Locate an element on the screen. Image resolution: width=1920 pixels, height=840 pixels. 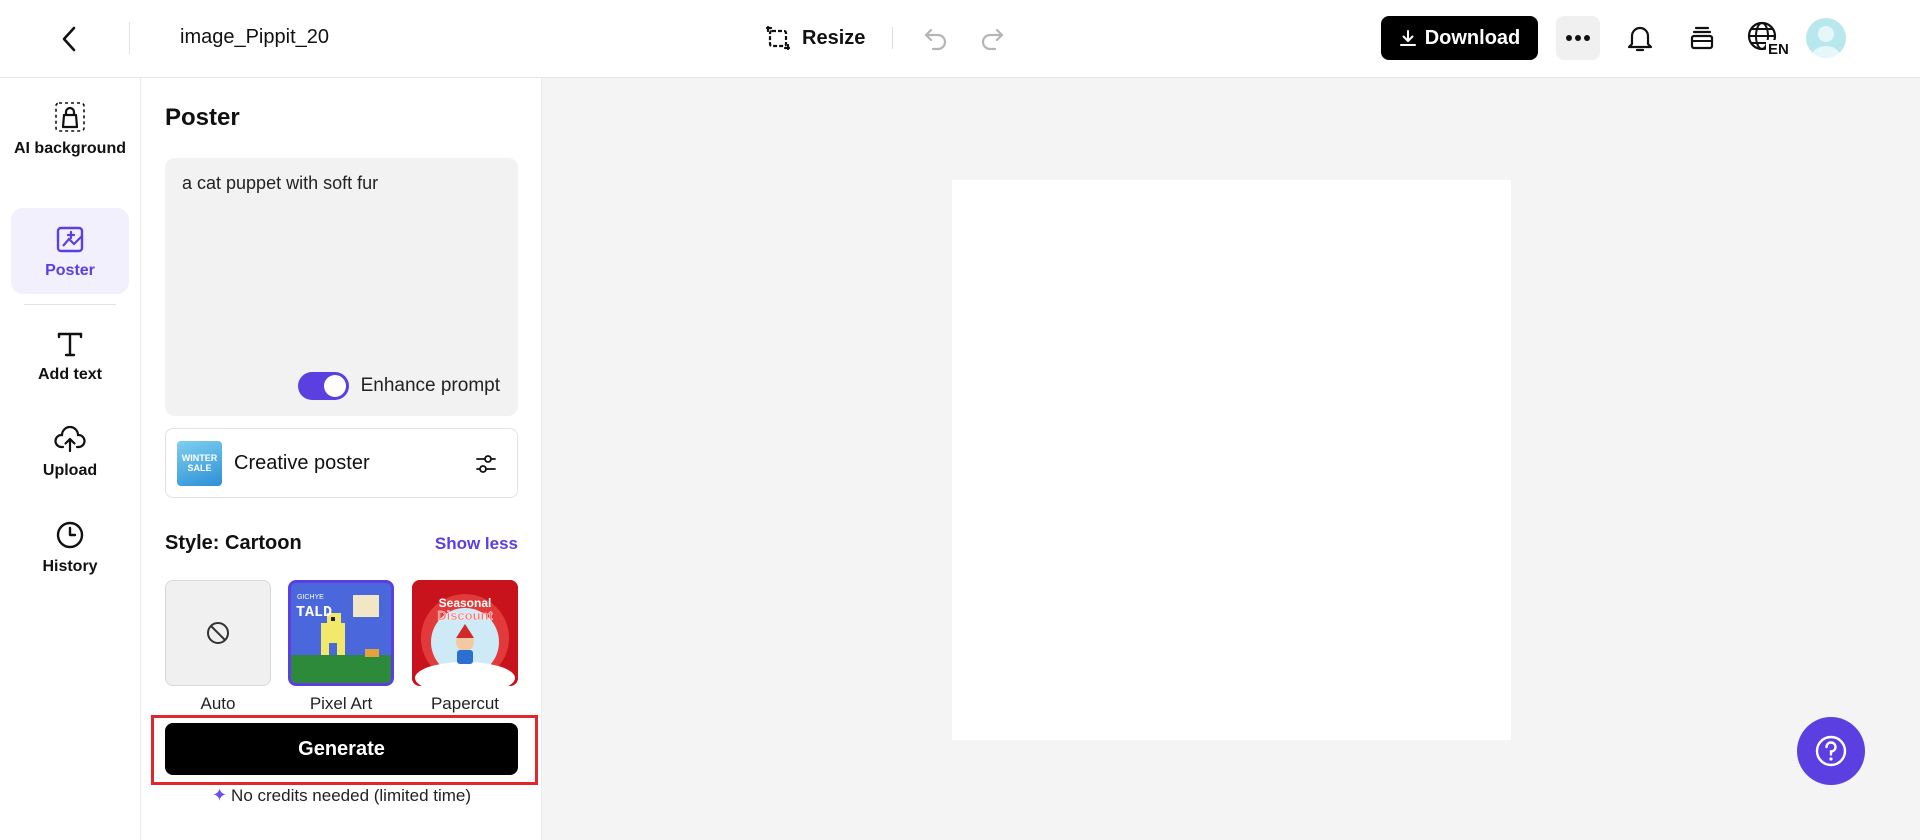
resize-label: Resize is located at coordinates (834, 37).